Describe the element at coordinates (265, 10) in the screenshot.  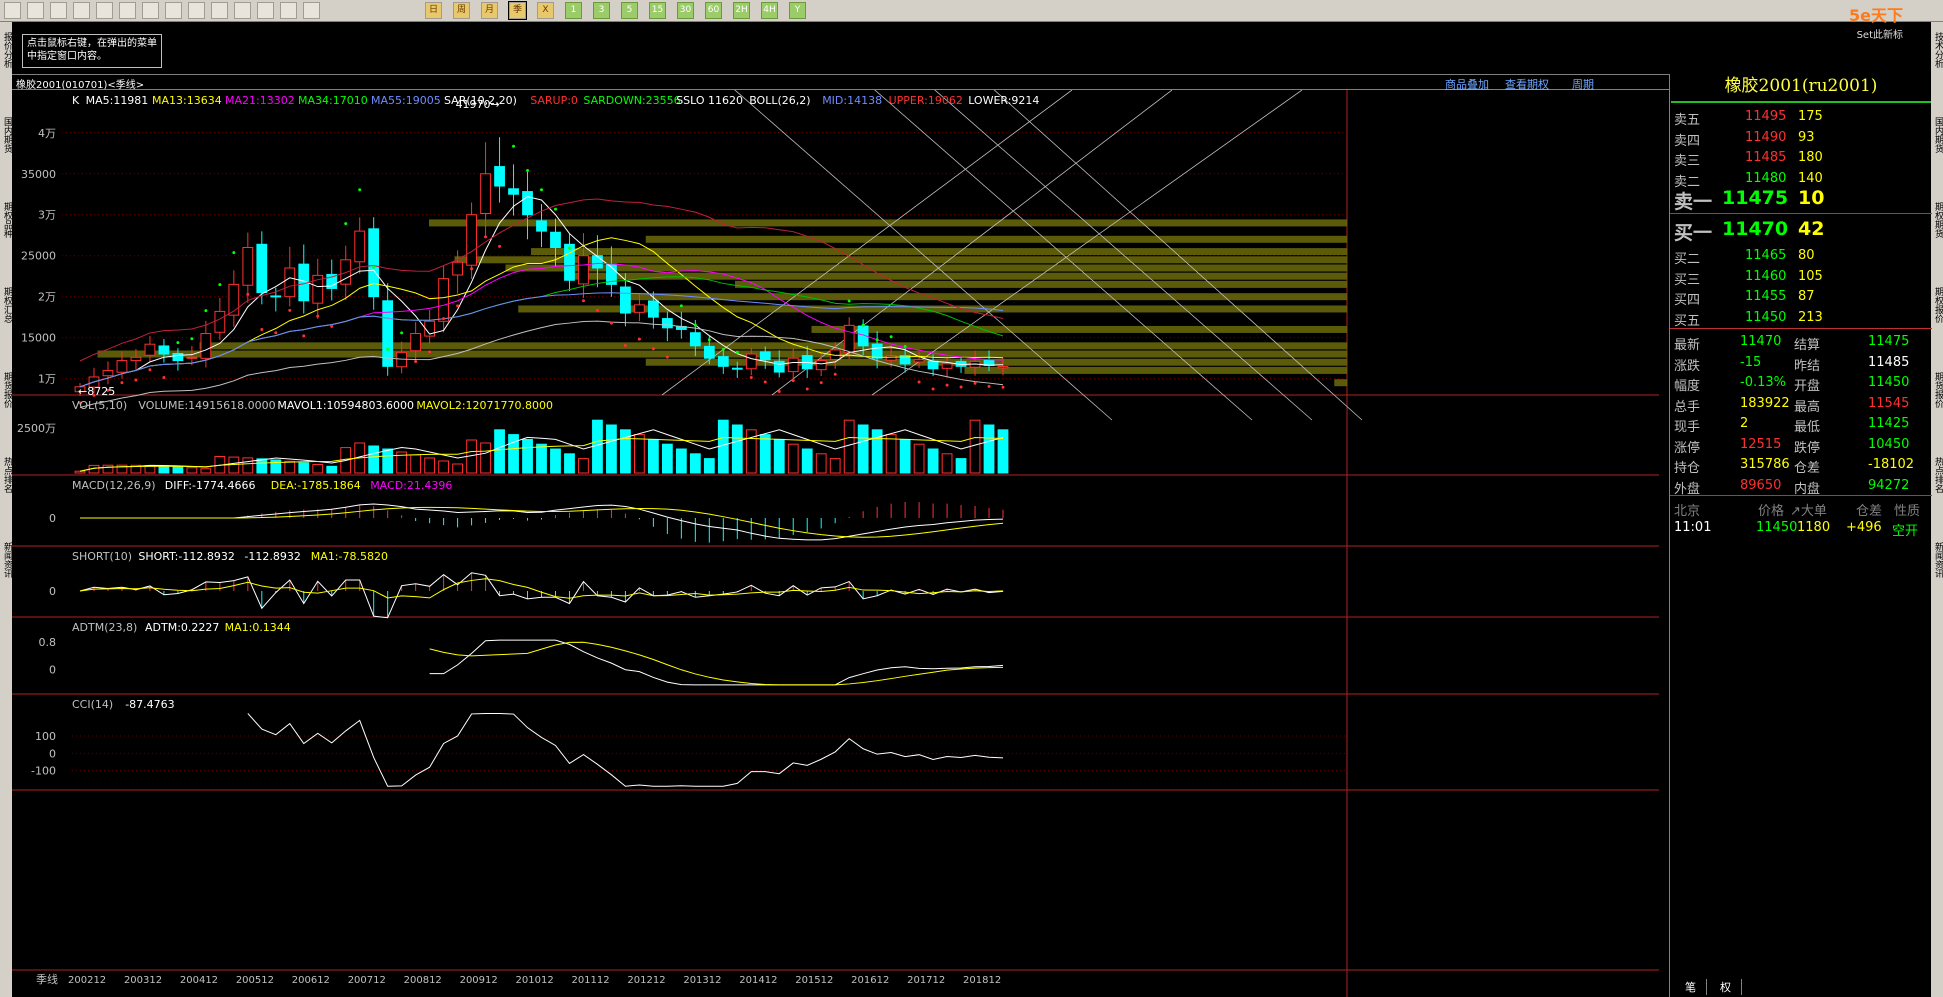
I see `grid-icon` at that location.